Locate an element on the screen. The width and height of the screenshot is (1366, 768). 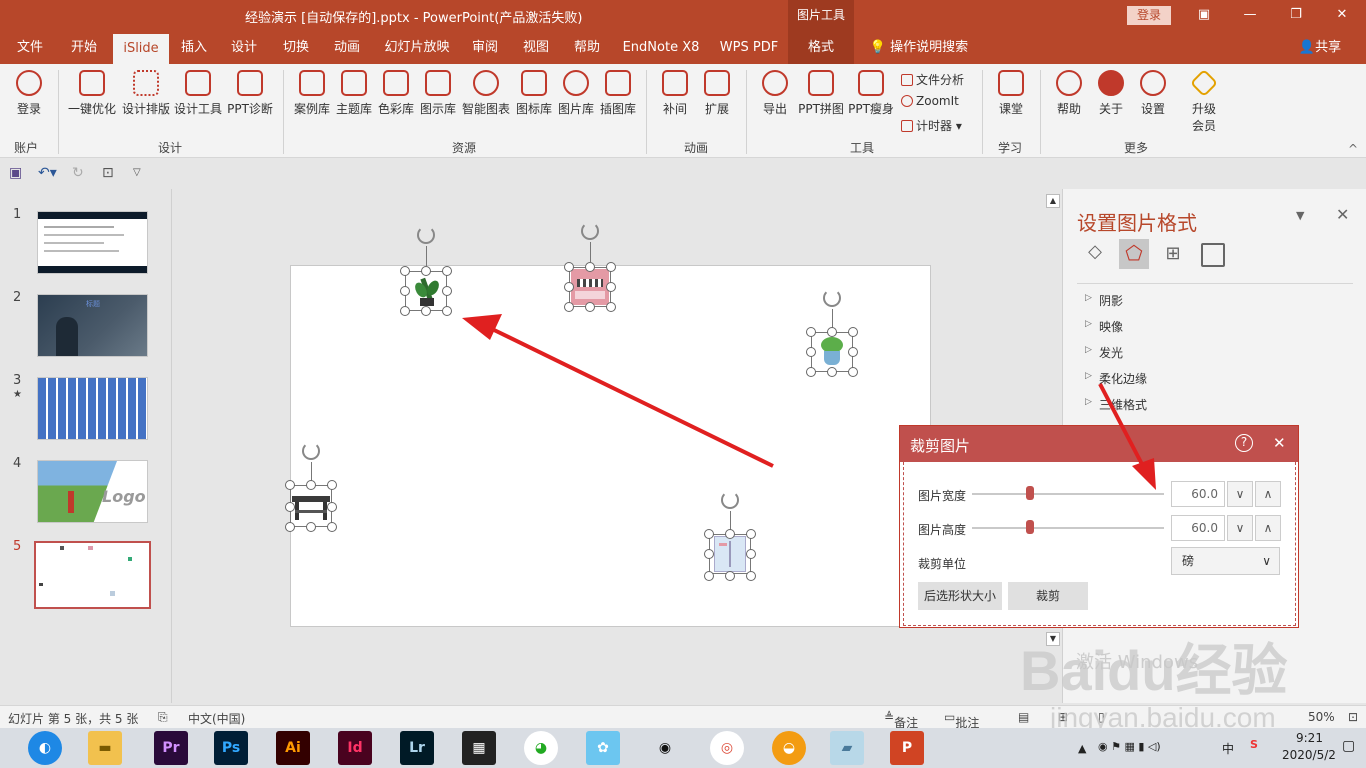
close-button: ✕ is located at coordinates (1342, 15).